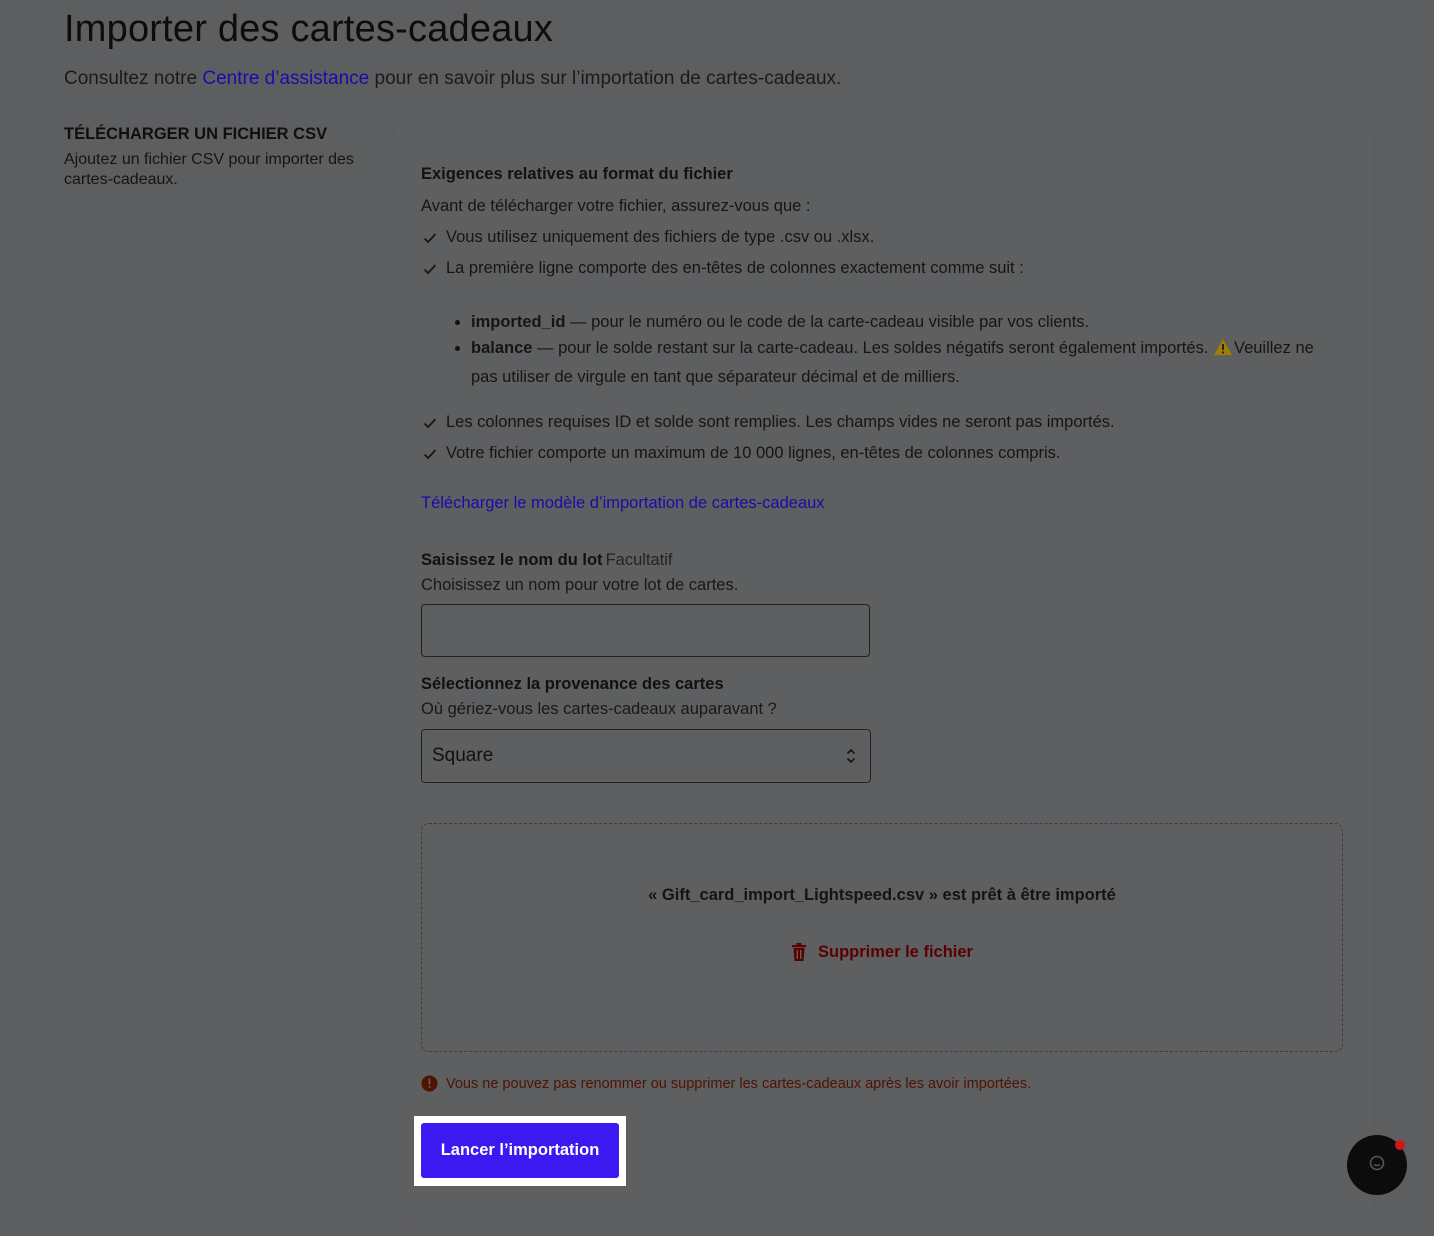 The width and height of the screenshot is (1434, 1236). I want to click on delete-file-button: Supprimer le fichier, so click(881, 952).